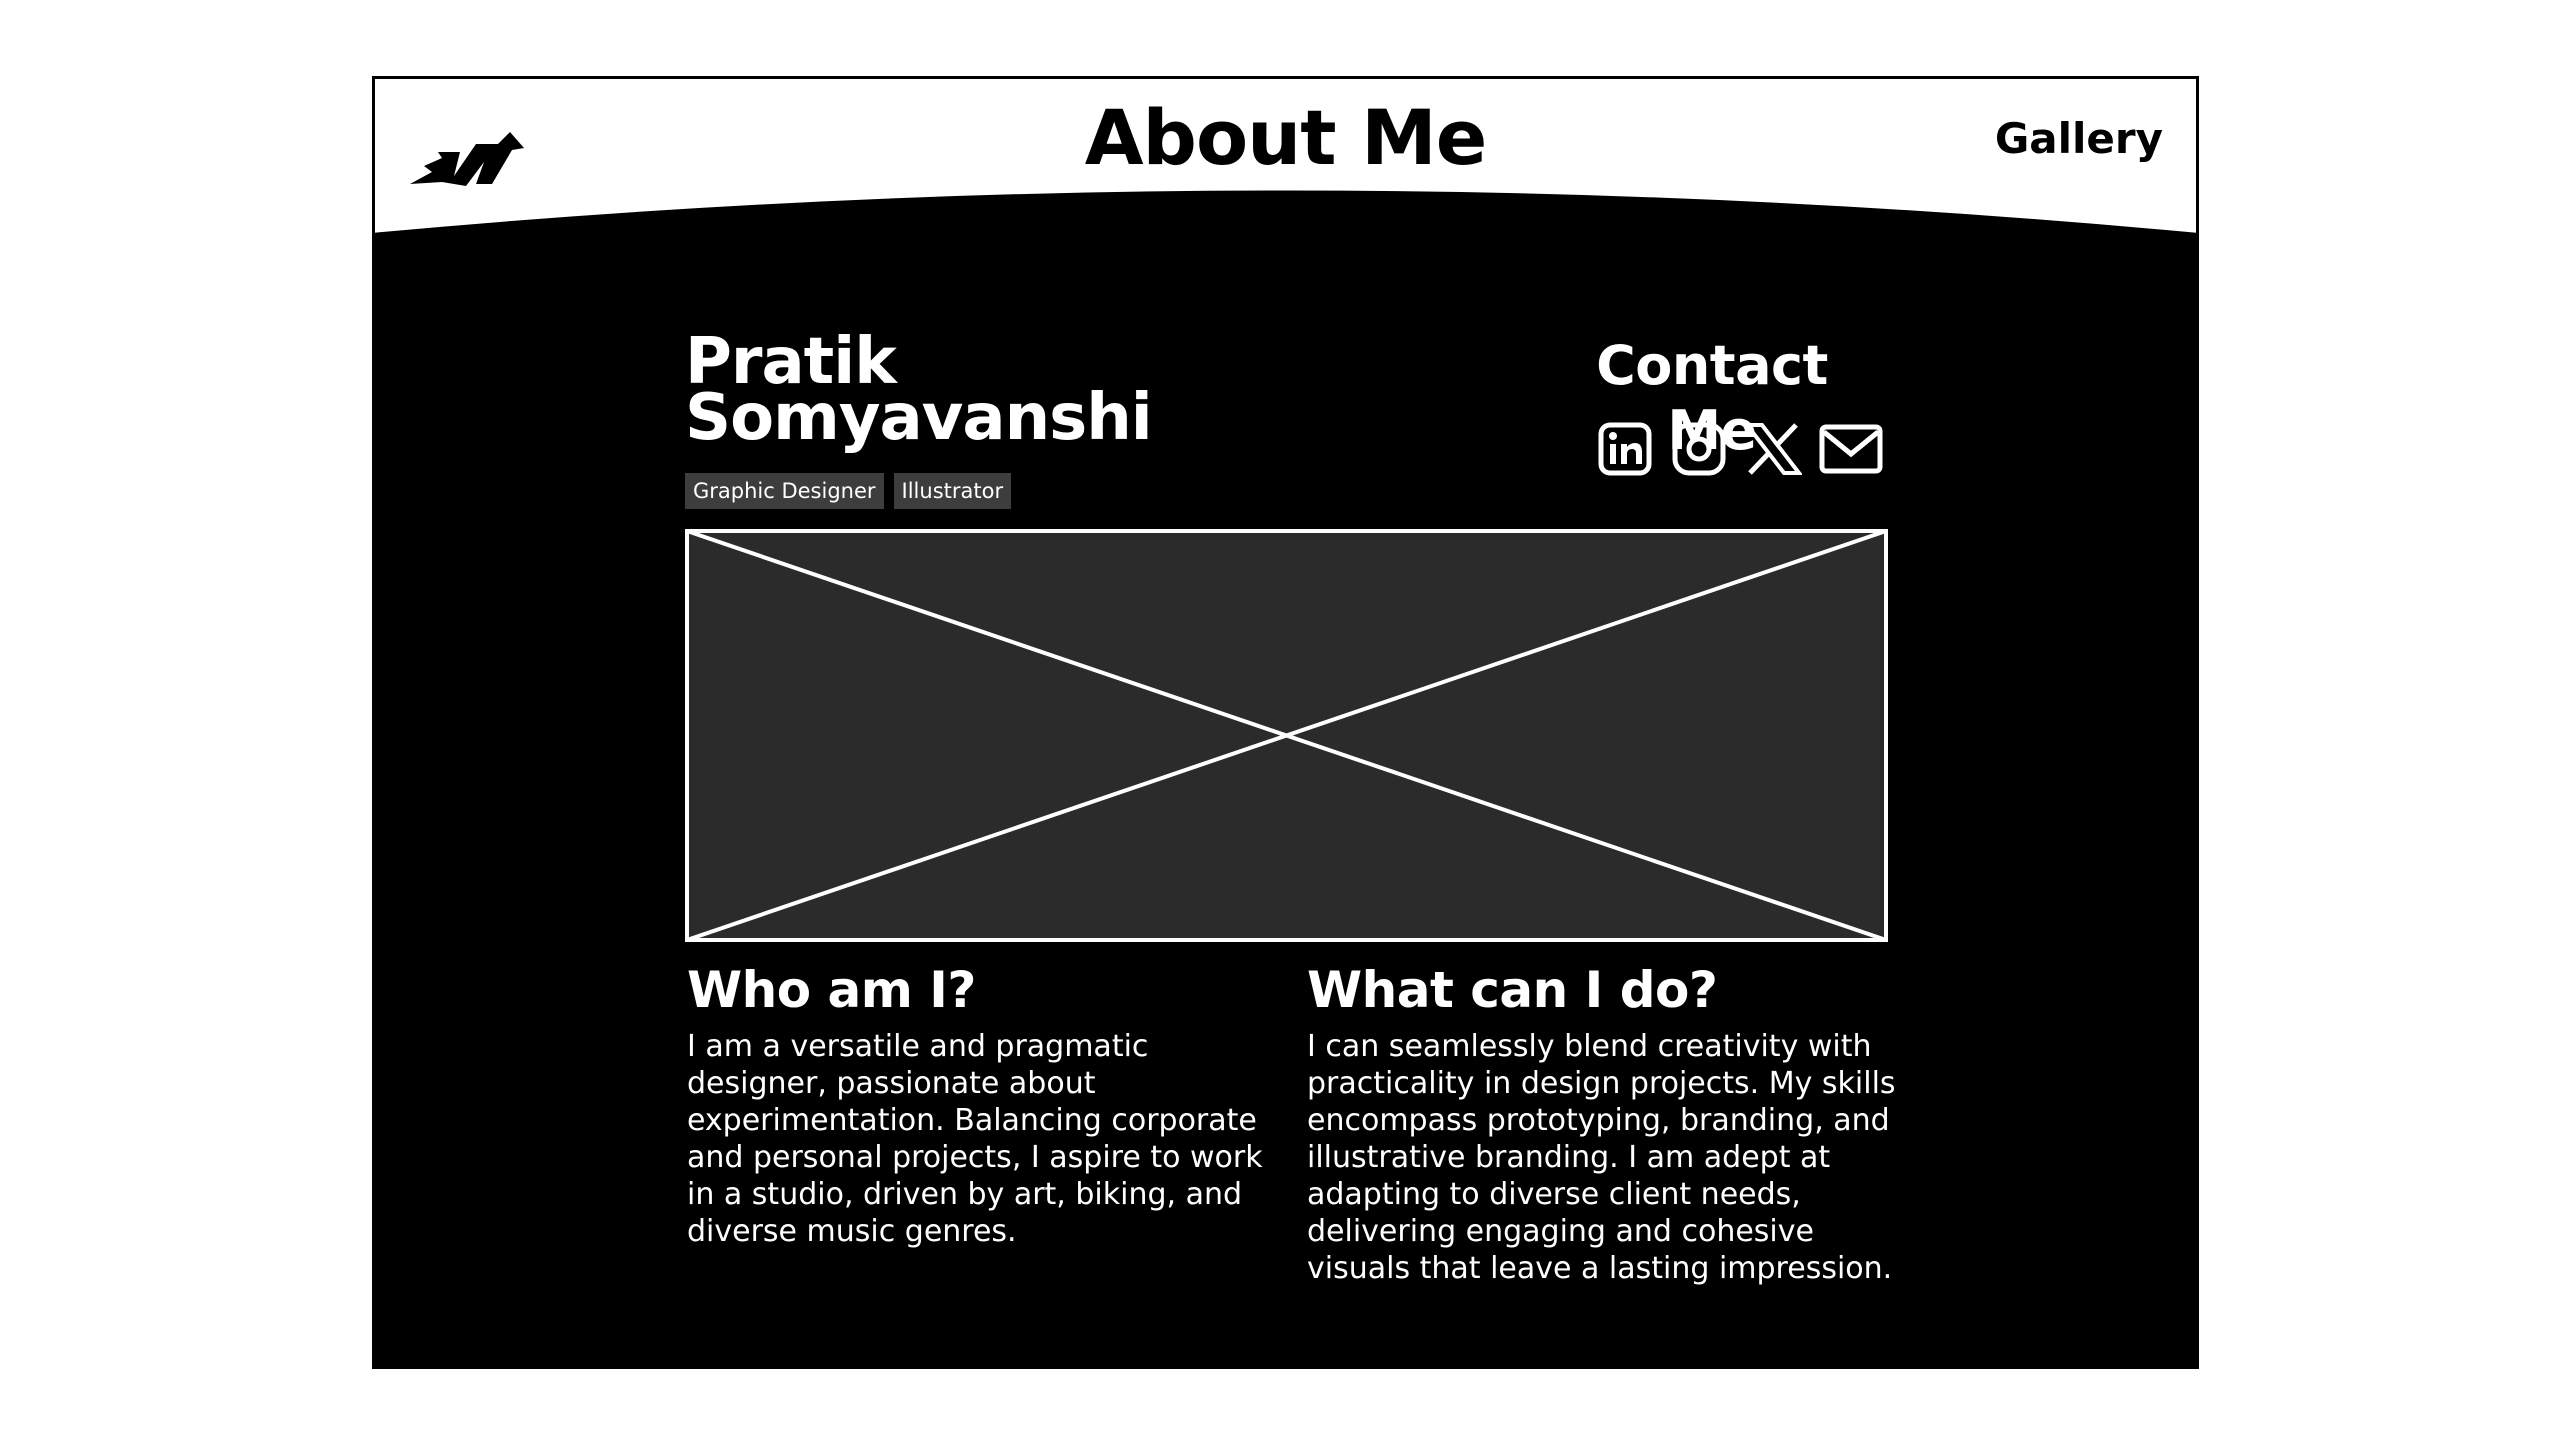 This screenshot has height=1440, width=2560. What do you see at coordinates (1699, 449) in the screenshot?
I see `instagram-icon` at bounding box center [1699, 449].